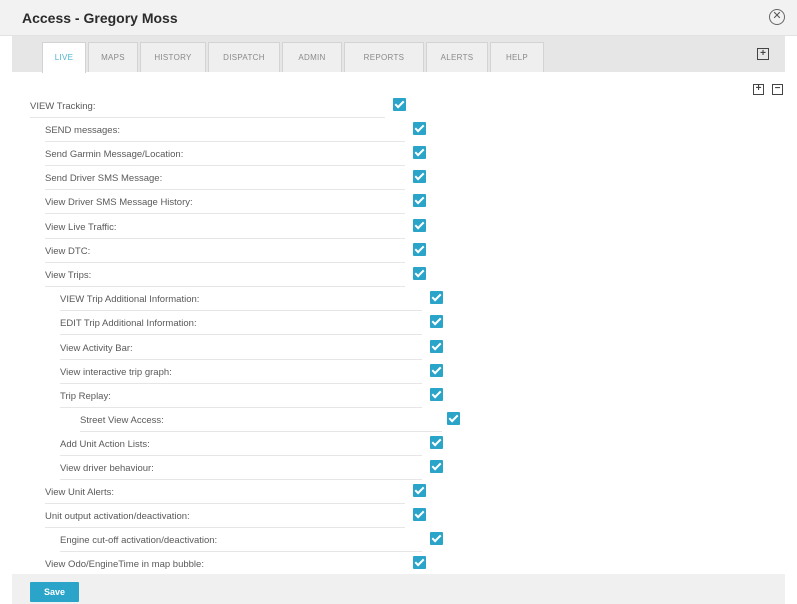 This screenshot has height=604, width=797. I want to click on tab-live: LIVE, so click(64, 57).